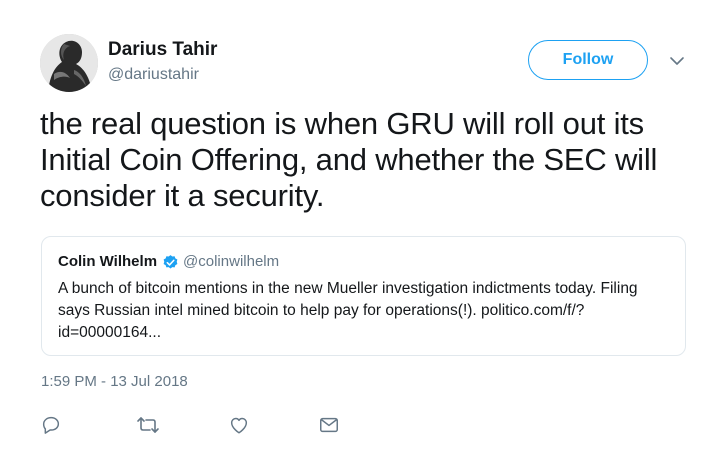 Image resolution: width=728 pixels, height=465 pixels. I want to click on timestamp: 1:59 PM - 13 Jul 2018, so click(114, 381).